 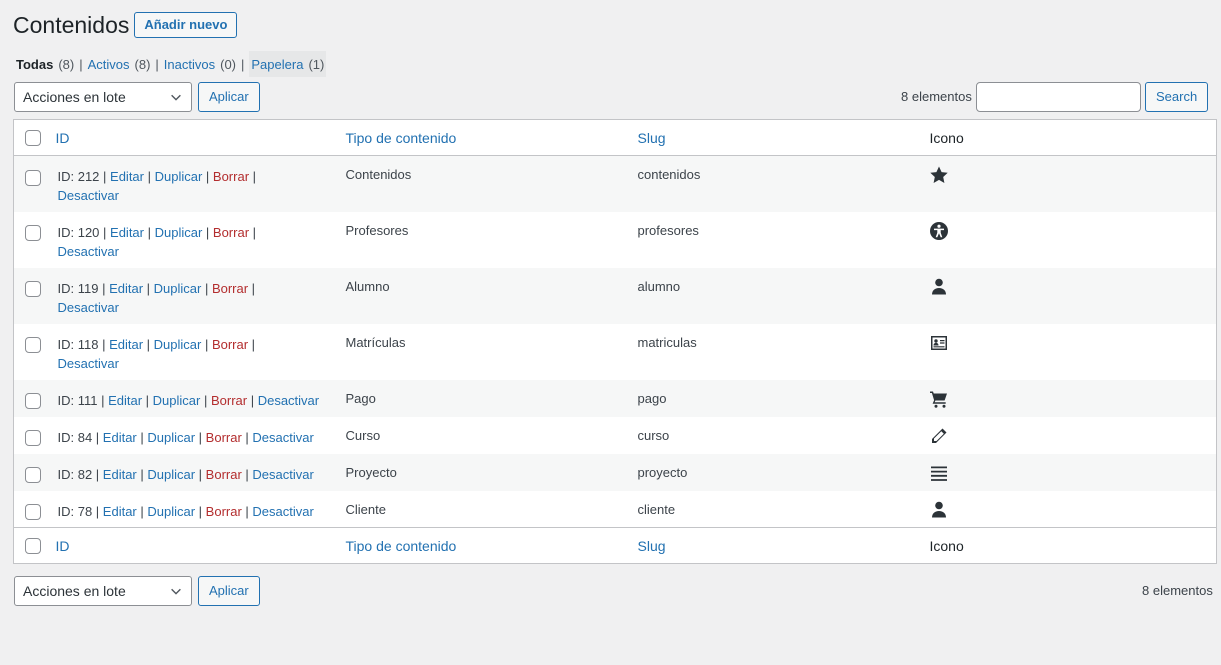 What do you see at coordinates (1058, 97) in the screenshot?
I see `search-input` at bounding box center [1058, 97].